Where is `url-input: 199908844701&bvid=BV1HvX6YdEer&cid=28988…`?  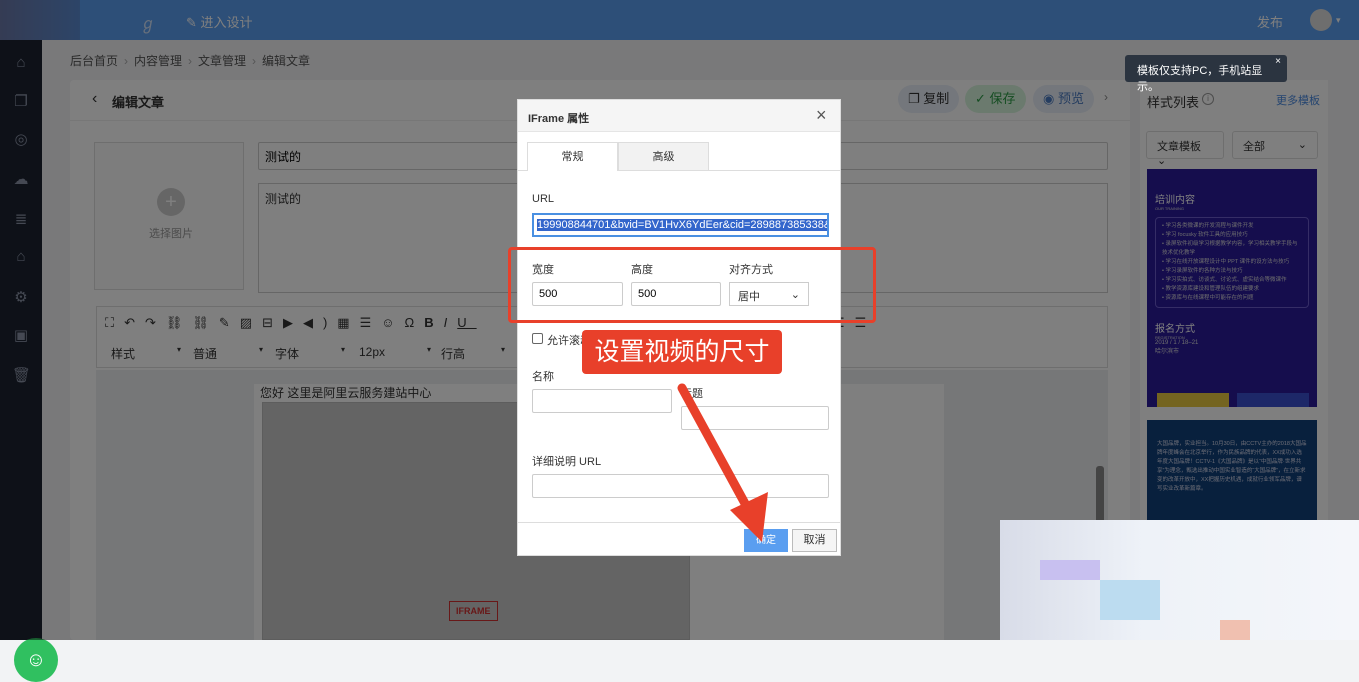
url-input: 199908844701&bvid=BV1HvX6YdEer&cid=28988… is located at coordinates (680, 225).